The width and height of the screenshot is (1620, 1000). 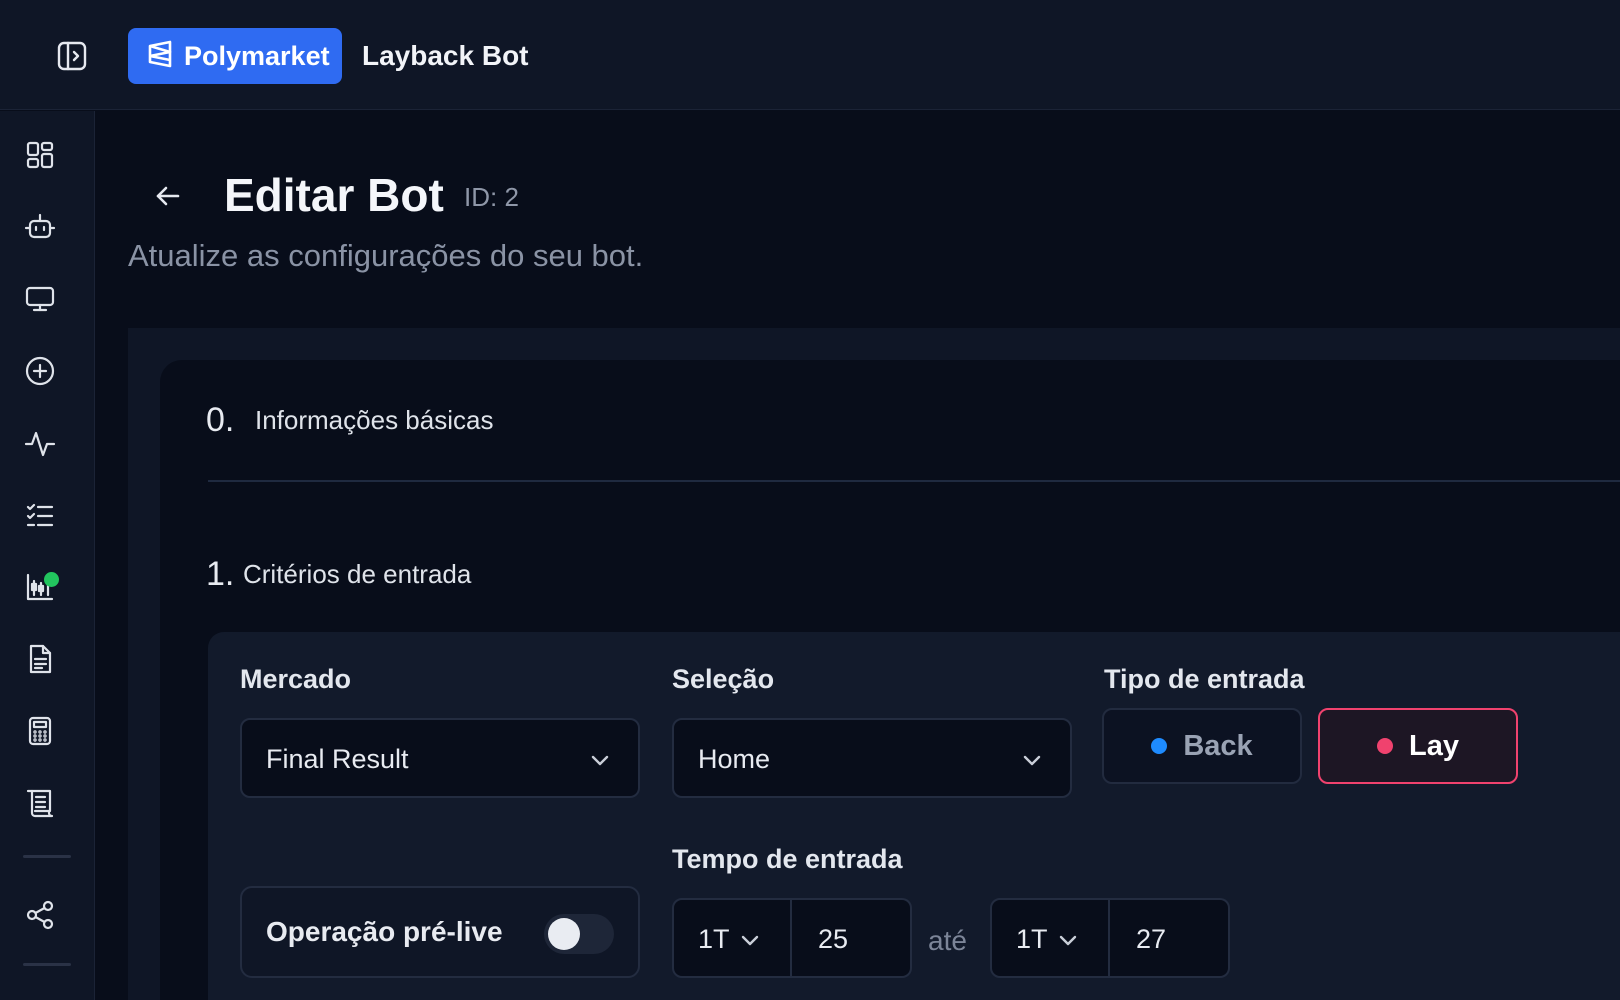 I want to click on bot-icon, so click(x=40, y=227).